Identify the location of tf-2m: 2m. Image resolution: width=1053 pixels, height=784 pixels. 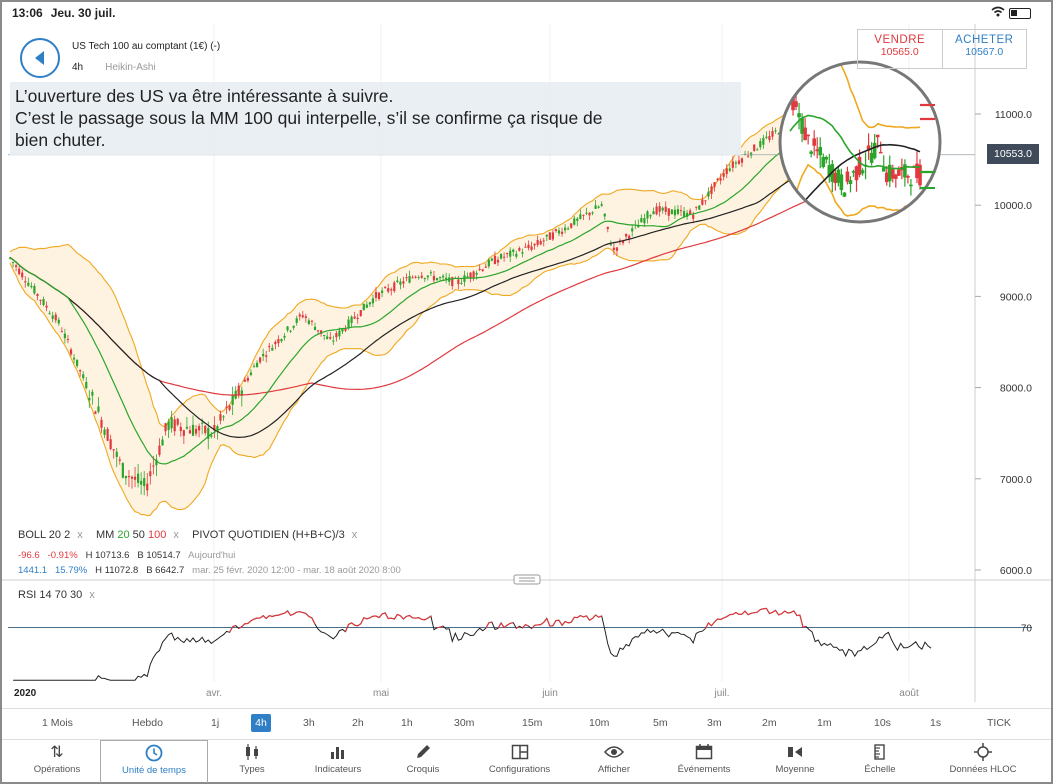
(769, 723).